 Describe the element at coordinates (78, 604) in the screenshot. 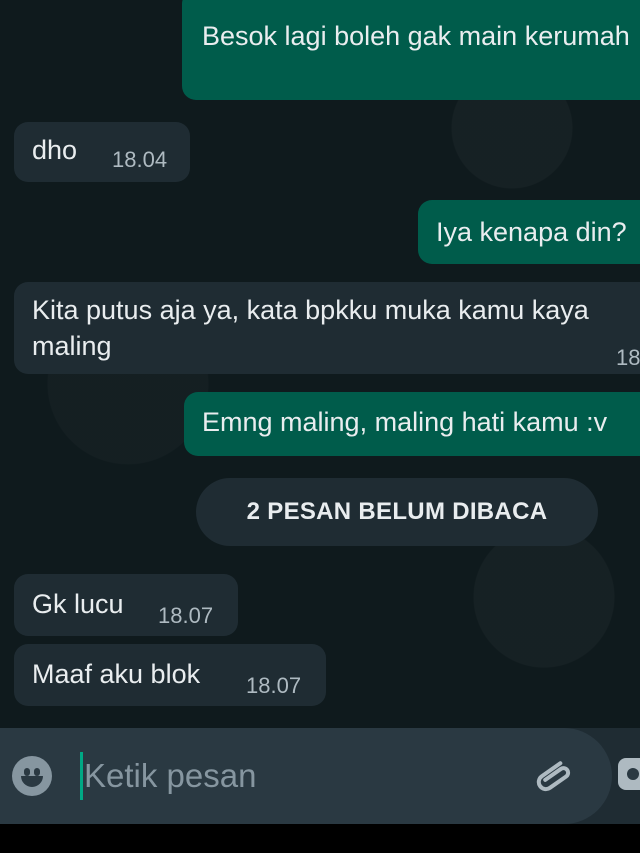

I see `message-text: Gk lucu` at that location.